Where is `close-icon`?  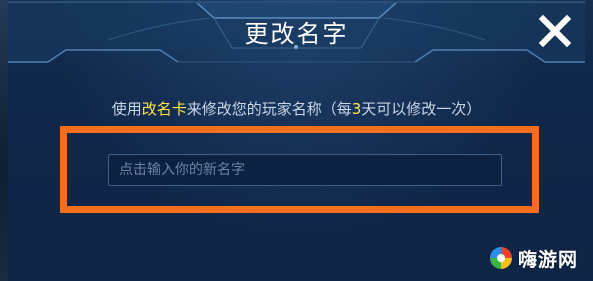
close-icon is located at coordinates (555, 31).